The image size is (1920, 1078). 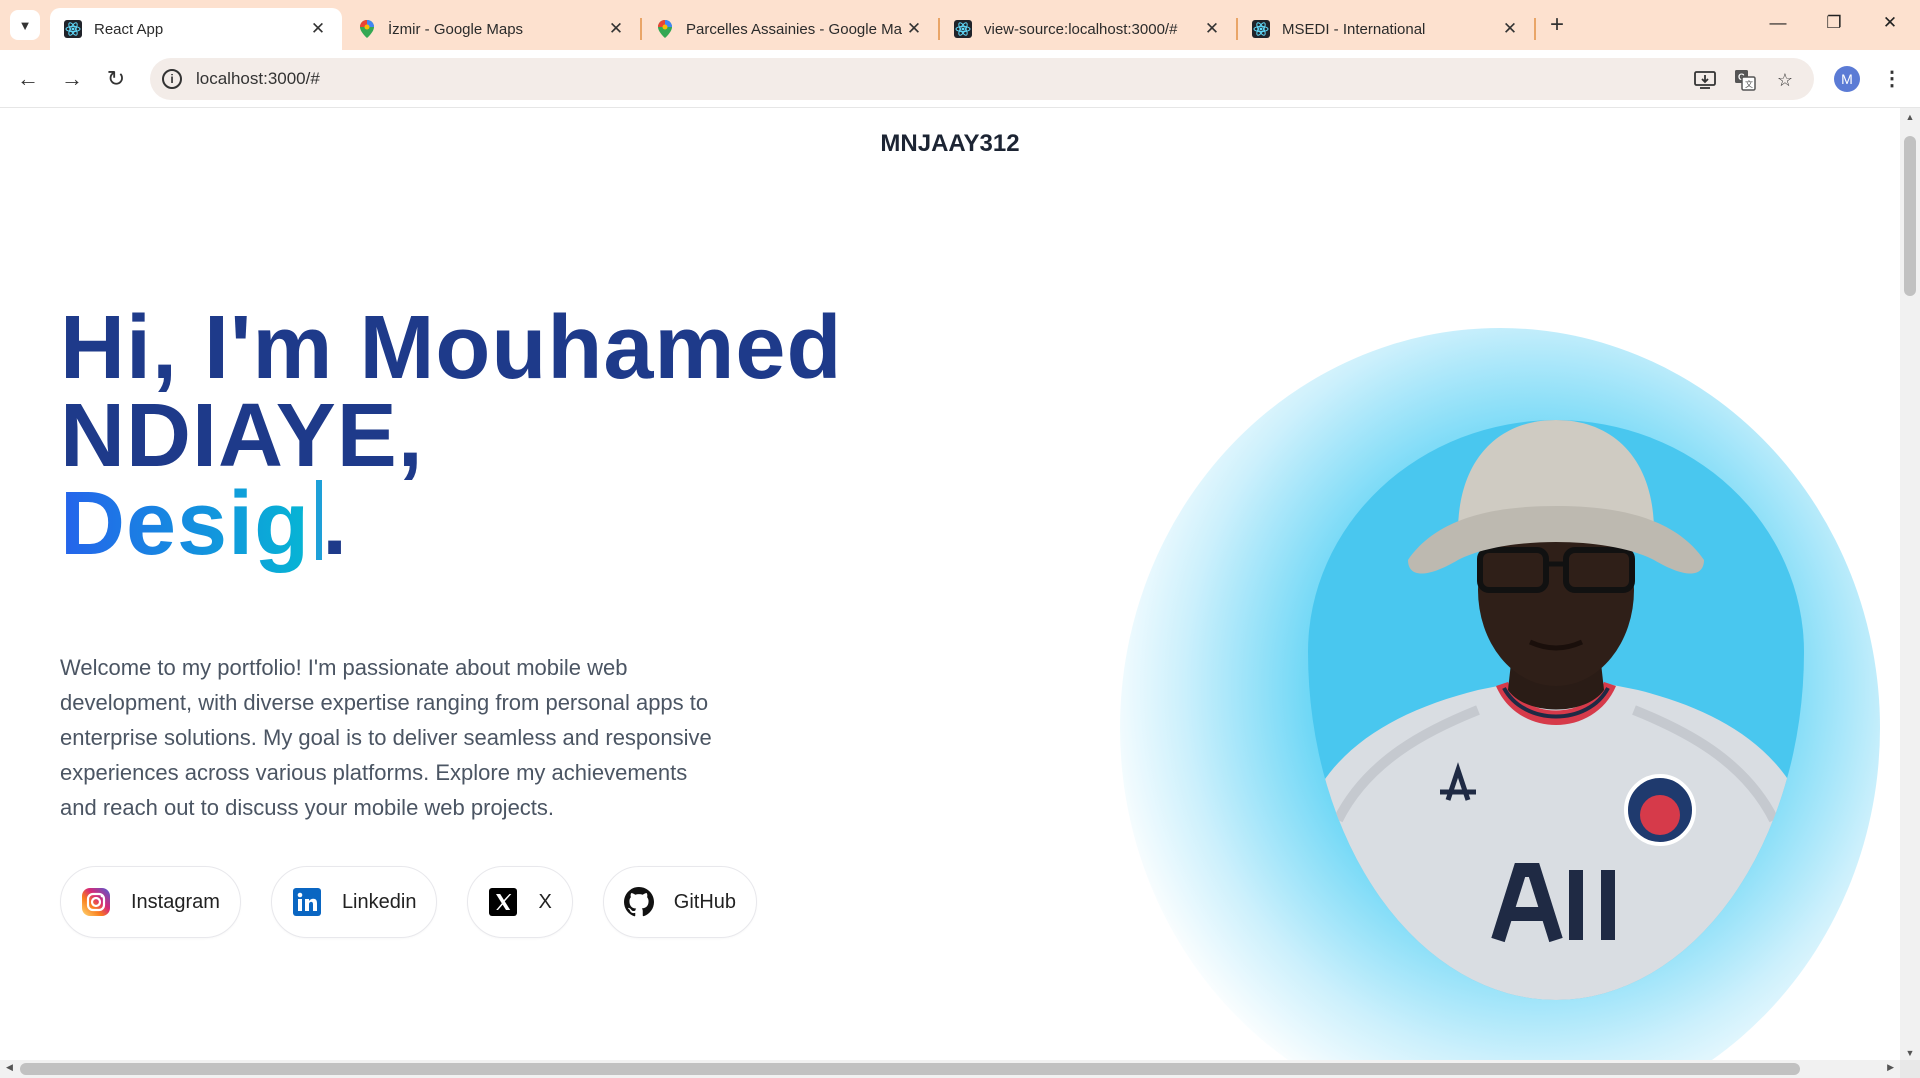 I want to click on arrow-right-icon: →, so click(x=72, y=78).